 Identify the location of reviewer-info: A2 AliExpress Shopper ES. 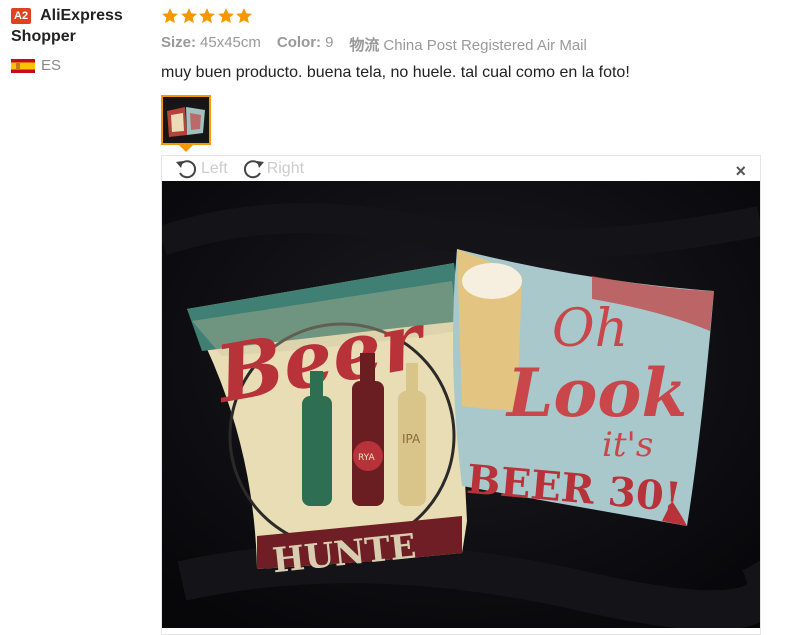
(81, 40).